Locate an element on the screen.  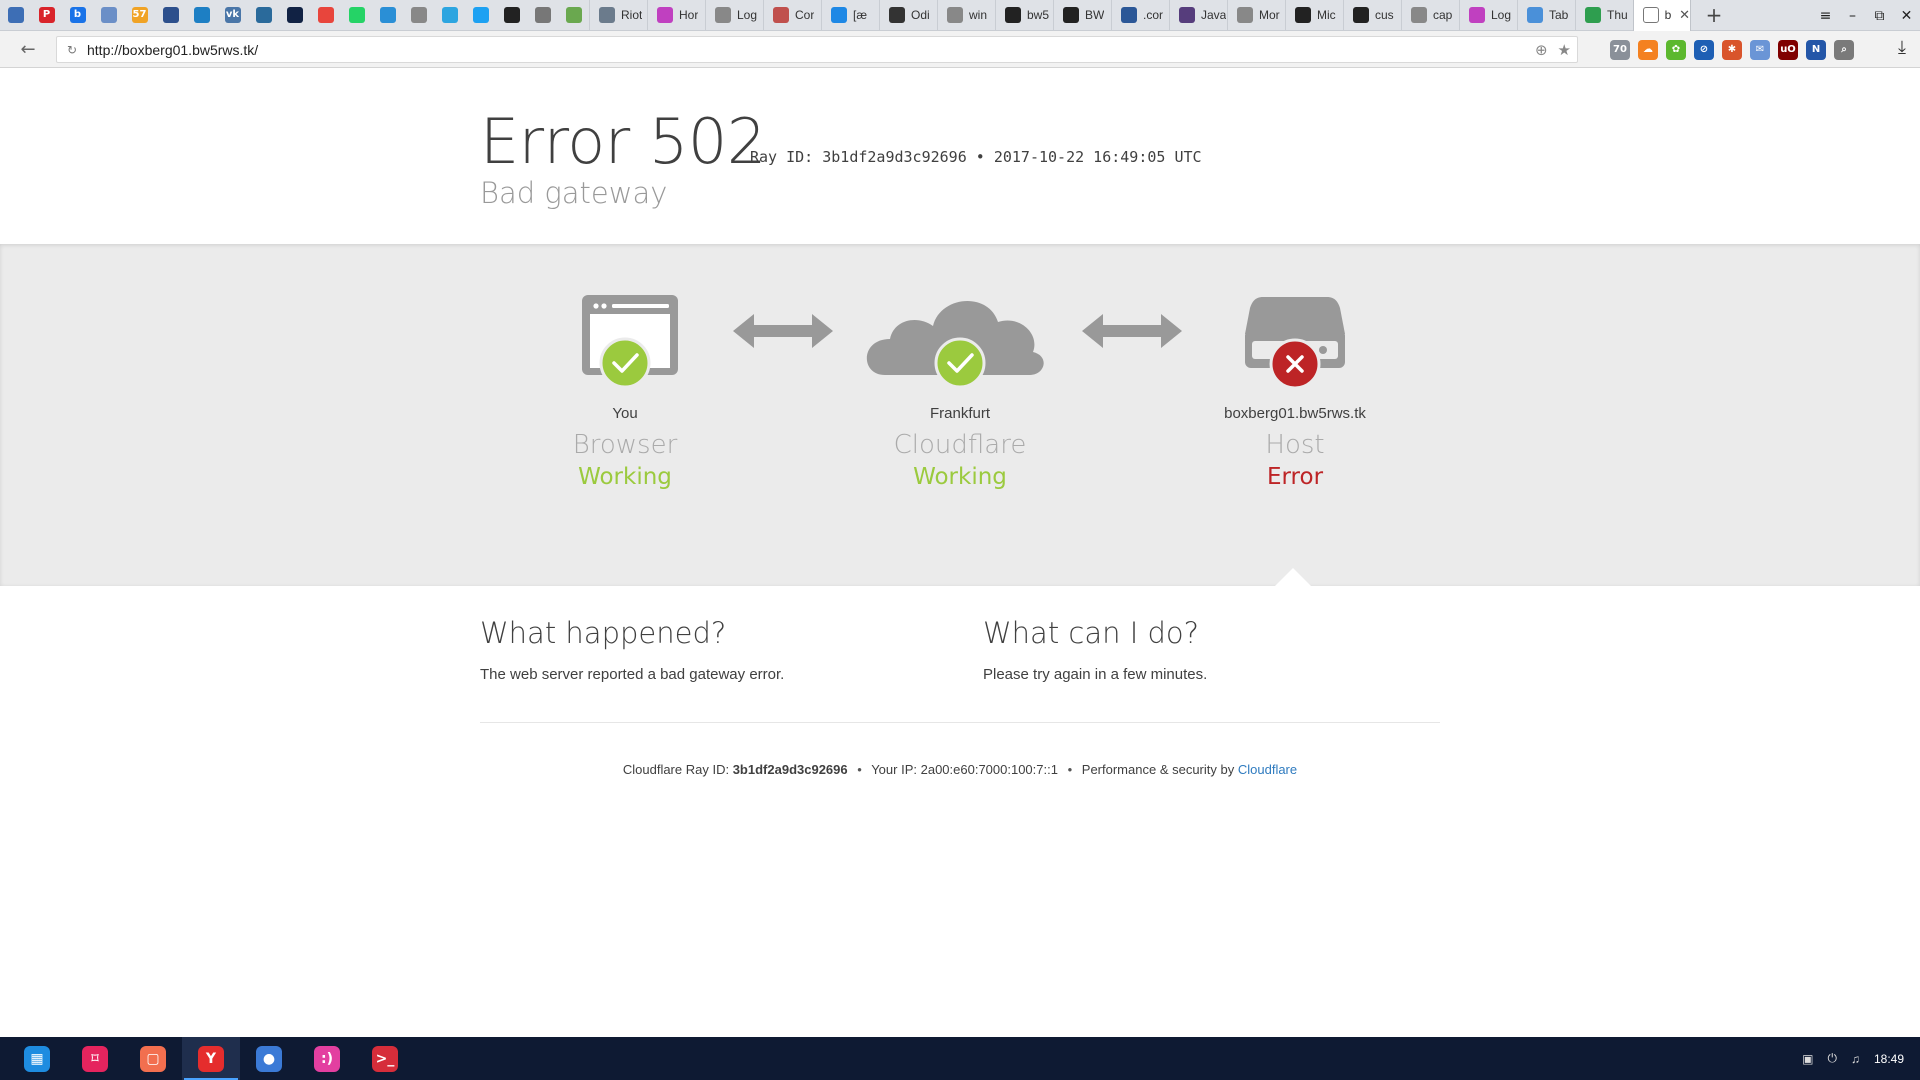
taskbar-chat: ▢ is located at coordinates (153, 1058).